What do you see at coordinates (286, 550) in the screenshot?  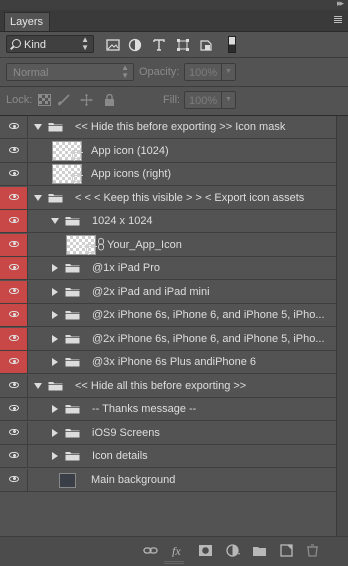 I see `new-layer-icon` at bounding box center [286, 550].